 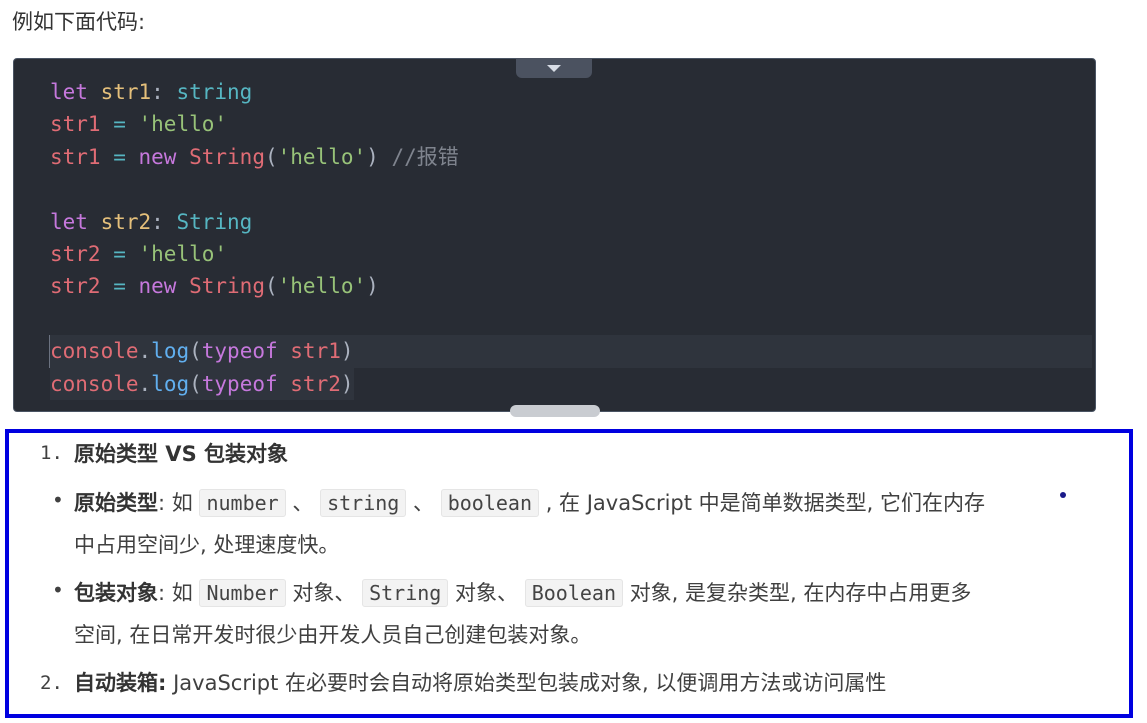 What do you see at coordinates (242, 503) in the screenshot?
I see `inline-code-number: number` at bounding box center [242, 503].